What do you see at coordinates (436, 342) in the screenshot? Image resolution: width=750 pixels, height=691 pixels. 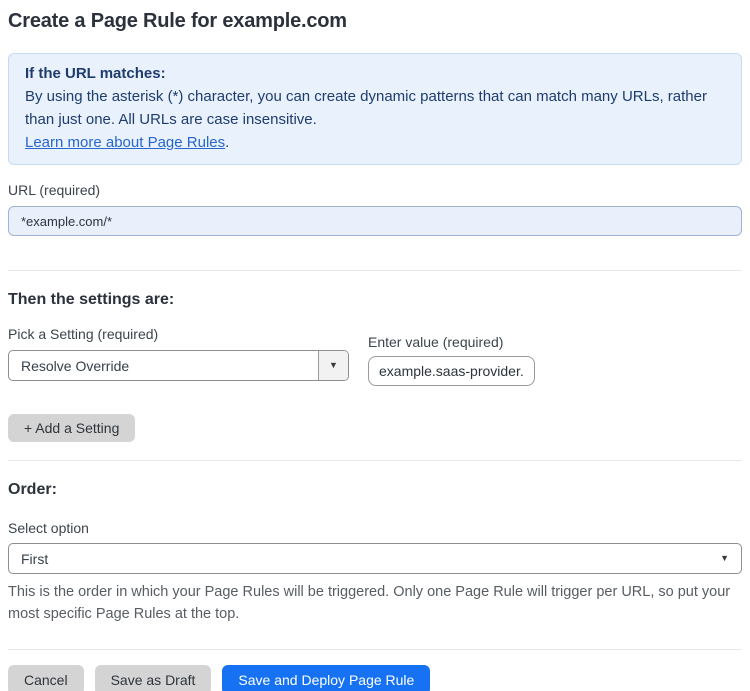 I see `setting-value-label: Enter value (required)` at bounding box center [436, 342].